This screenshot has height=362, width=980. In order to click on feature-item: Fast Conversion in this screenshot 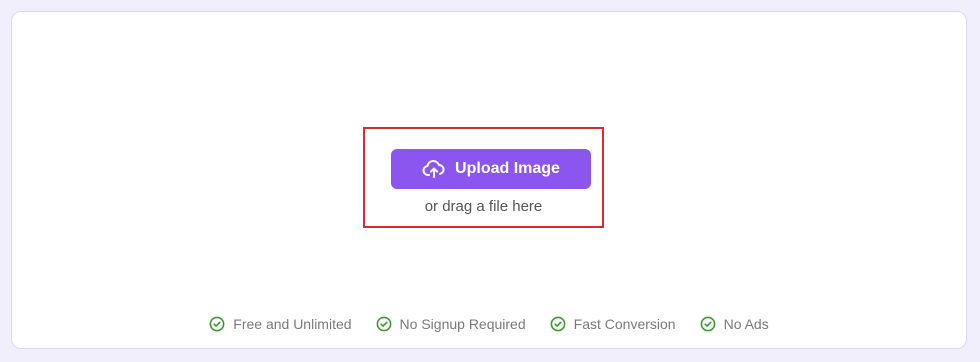, I will do `click(613, 324)`.